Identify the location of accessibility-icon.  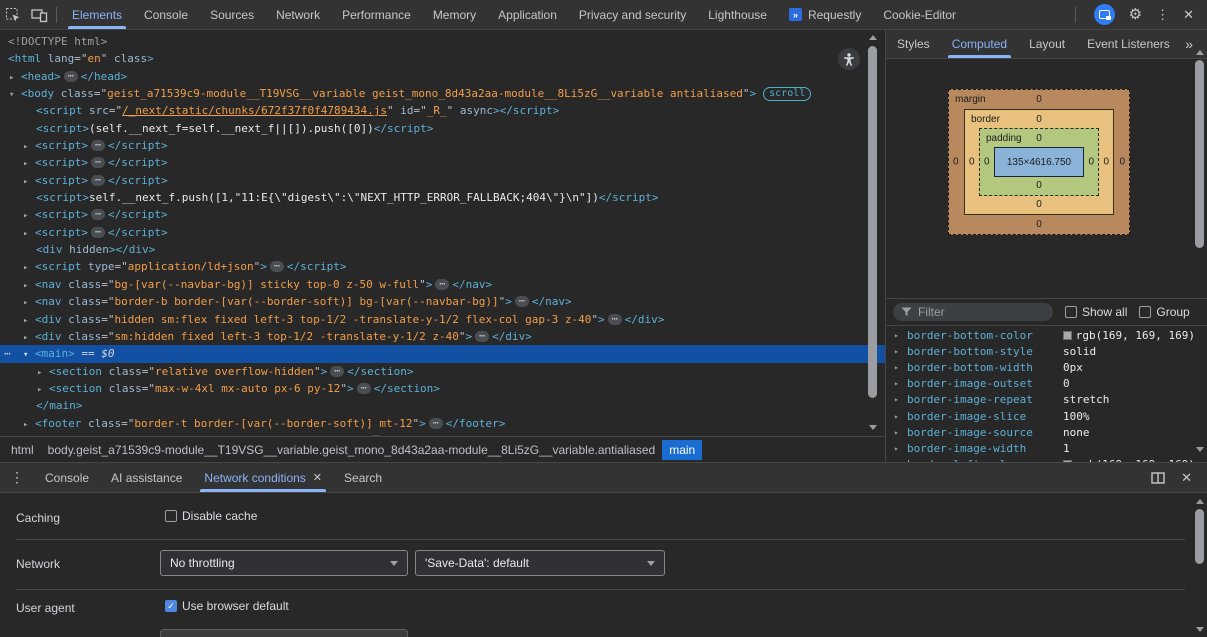
(849, 59).